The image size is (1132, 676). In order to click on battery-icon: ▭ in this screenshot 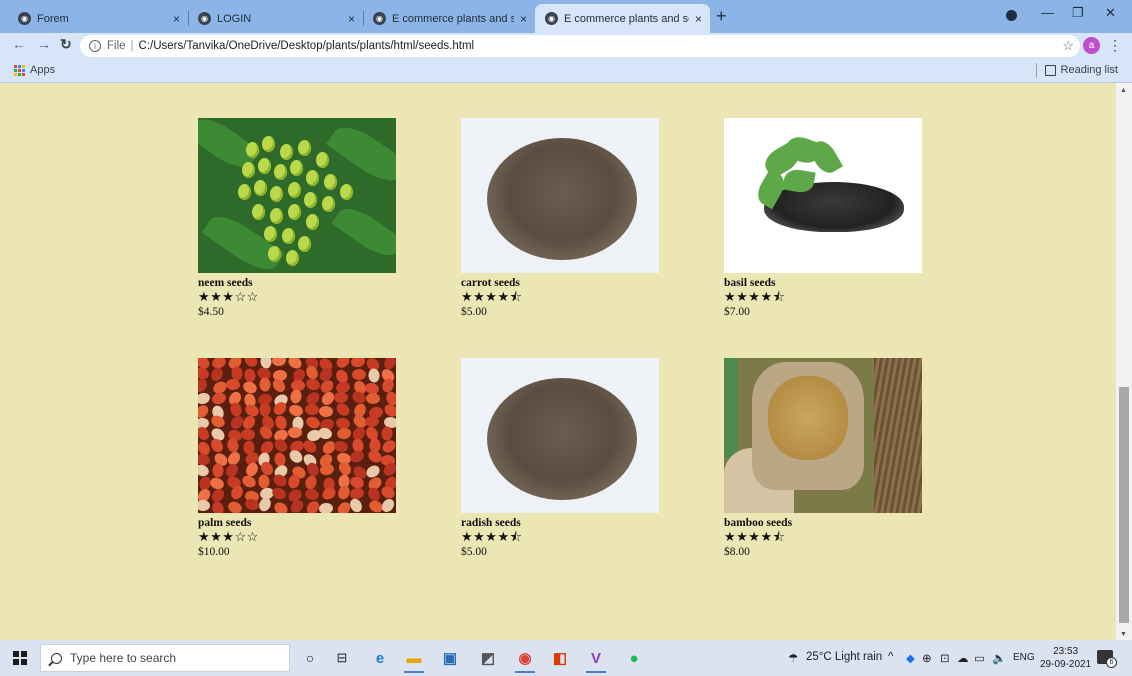, I will do `click(979, 658)`.